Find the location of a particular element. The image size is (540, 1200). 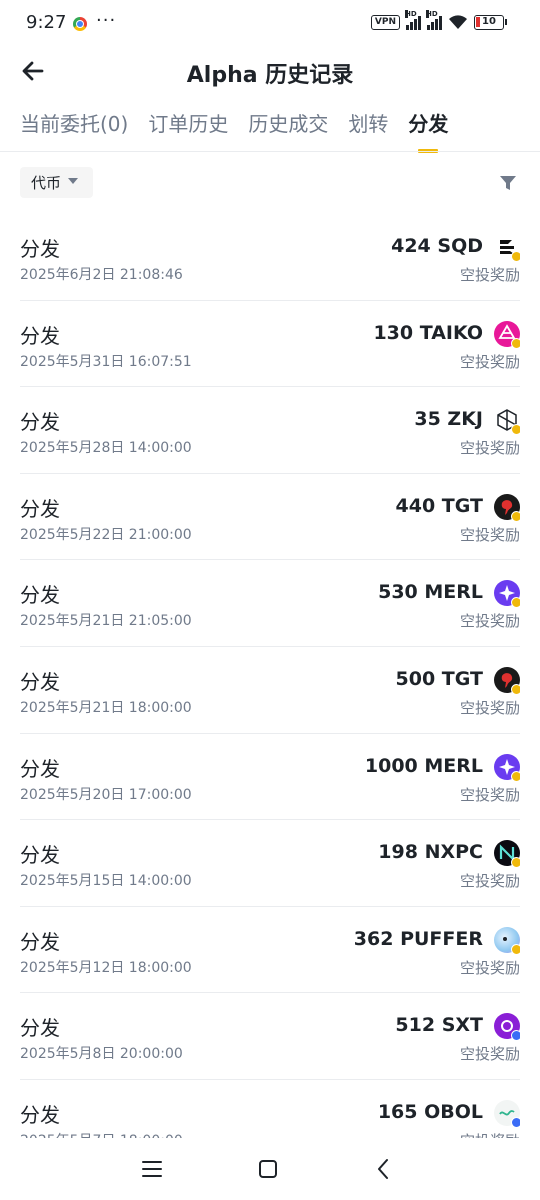

coin-filter-dropdown: 代币 is located at coordinates (56, 182).